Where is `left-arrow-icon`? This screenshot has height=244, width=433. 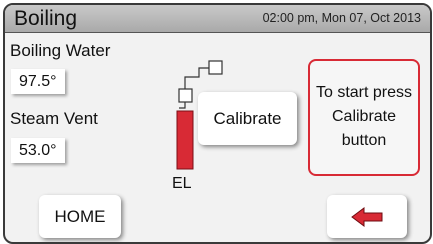
left-arrow-icon is located at coordinates (367, 217).